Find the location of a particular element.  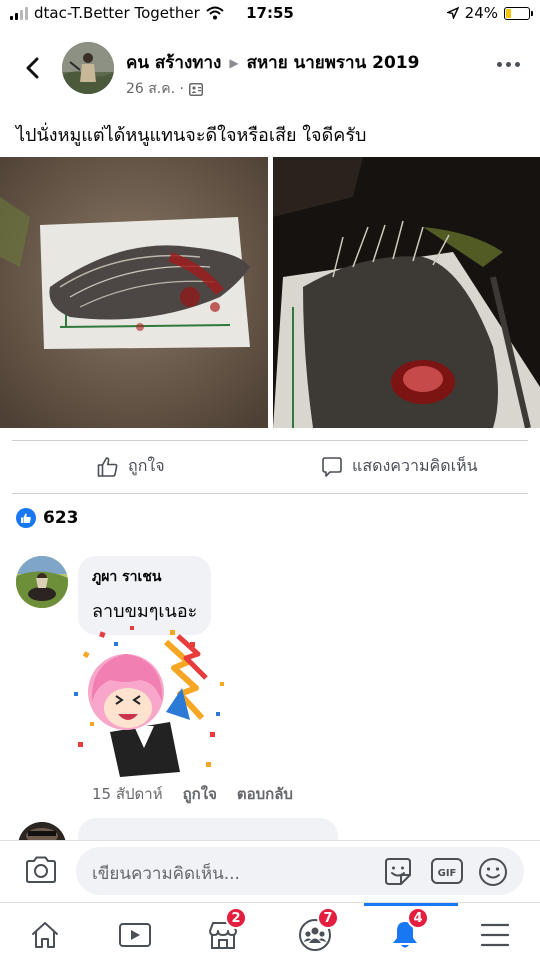

home-icon is located at coordinates (45, 935).